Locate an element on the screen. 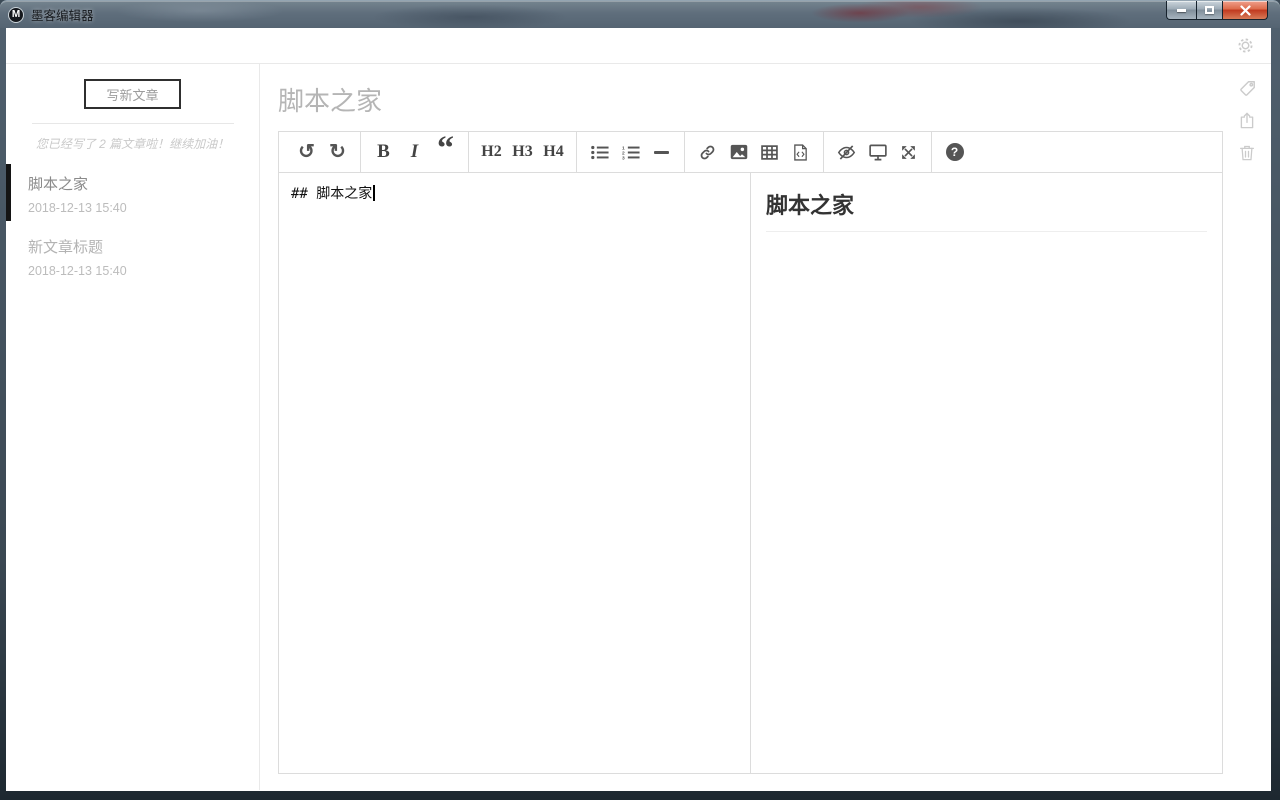 The width and height of the screenshot is (1280, 800). titlebar: M 墨客编辑器 is located at coordinates (640, 14).